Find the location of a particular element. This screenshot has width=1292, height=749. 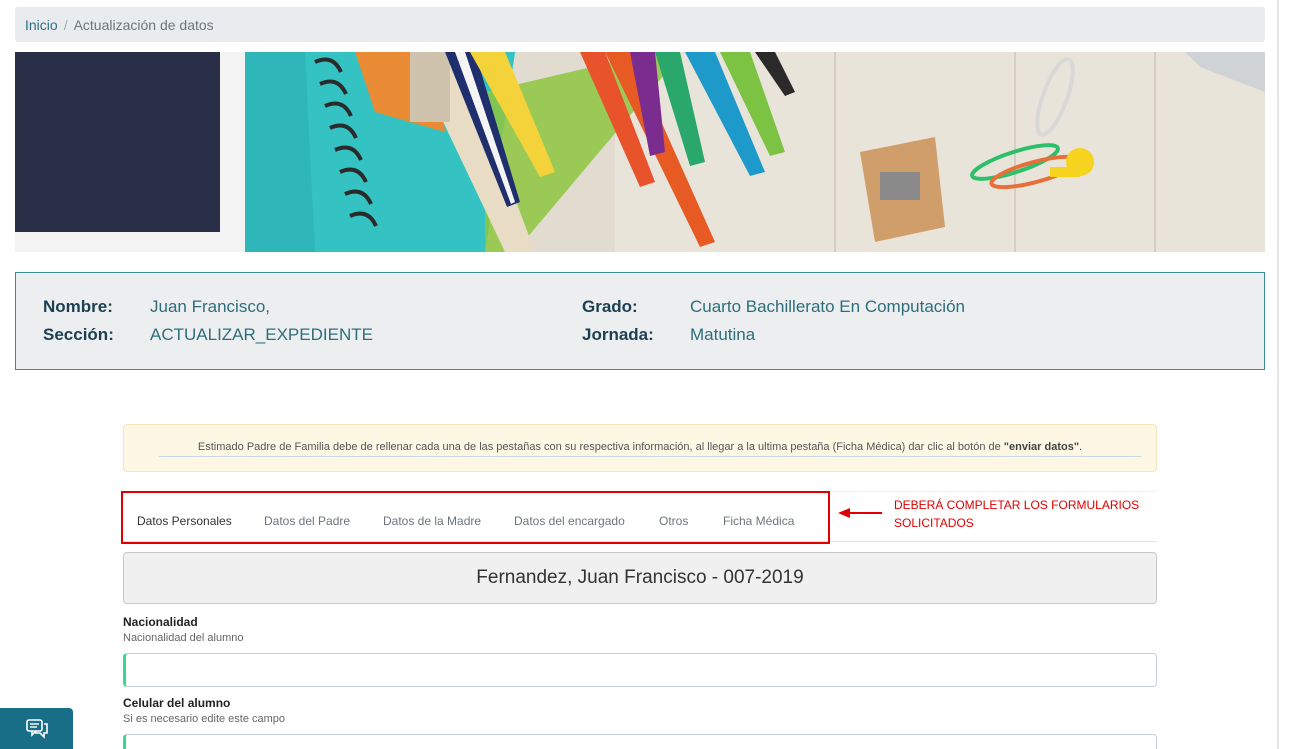

chat-button is located at coordinates (36, 728).